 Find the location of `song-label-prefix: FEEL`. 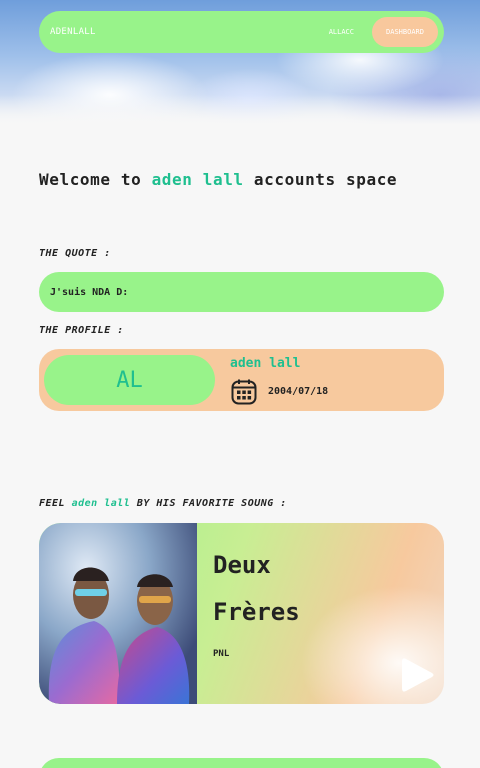

song-label-prefix: FEEL is located at coordinates (52, 503).